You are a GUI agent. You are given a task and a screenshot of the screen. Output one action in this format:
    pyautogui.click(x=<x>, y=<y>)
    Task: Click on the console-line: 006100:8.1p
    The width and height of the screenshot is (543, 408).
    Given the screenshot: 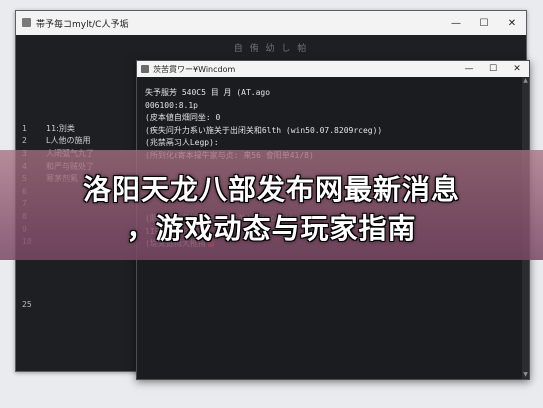 What is the action you would take?
    pyautogui.click(x=171, y=105)
    